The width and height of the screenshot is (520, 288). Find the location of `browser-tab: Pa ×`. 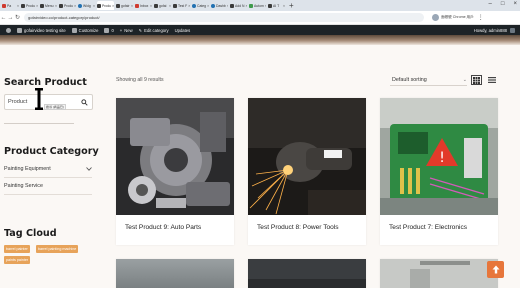

browser-tab: Pa × is located at coordinates (10, 5).